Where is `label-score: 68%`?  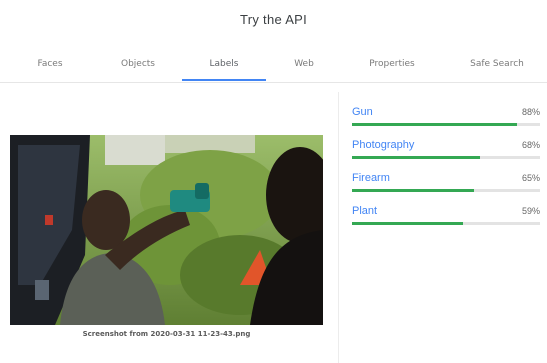 label-score: 68% is located at coordinates (530, 145).